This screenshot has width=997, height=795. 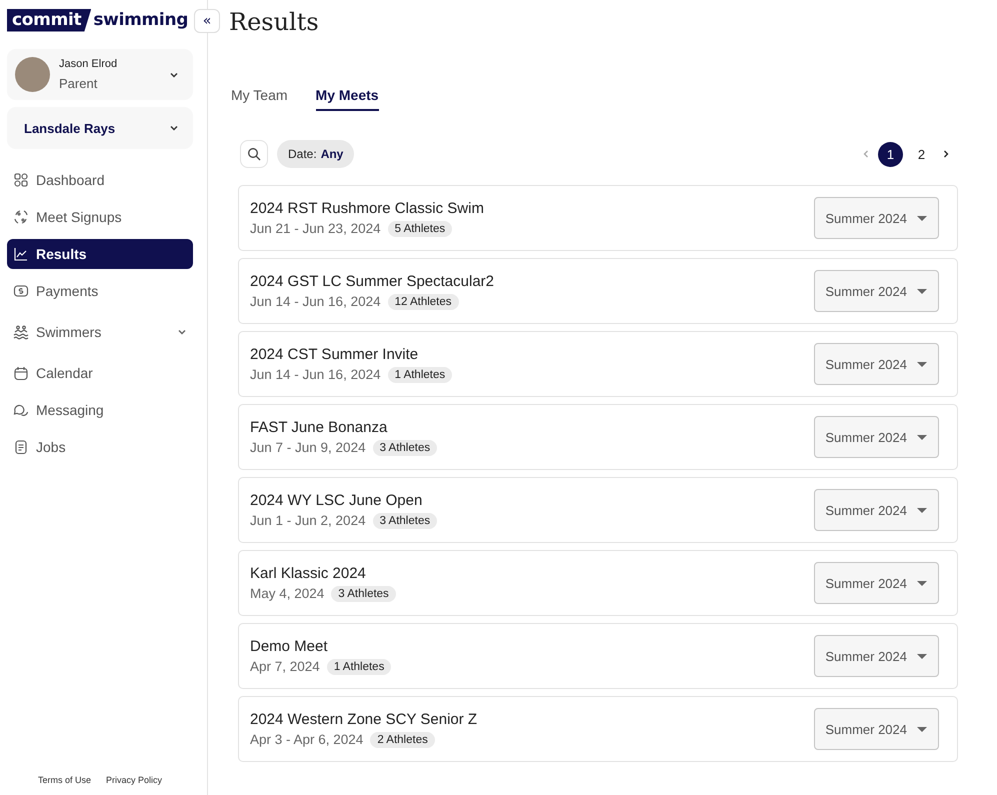 What do you see at coordinates (21, 410) in the screenshot?
I see `chat-bubbles-icon` at bounding box center [21, 410].